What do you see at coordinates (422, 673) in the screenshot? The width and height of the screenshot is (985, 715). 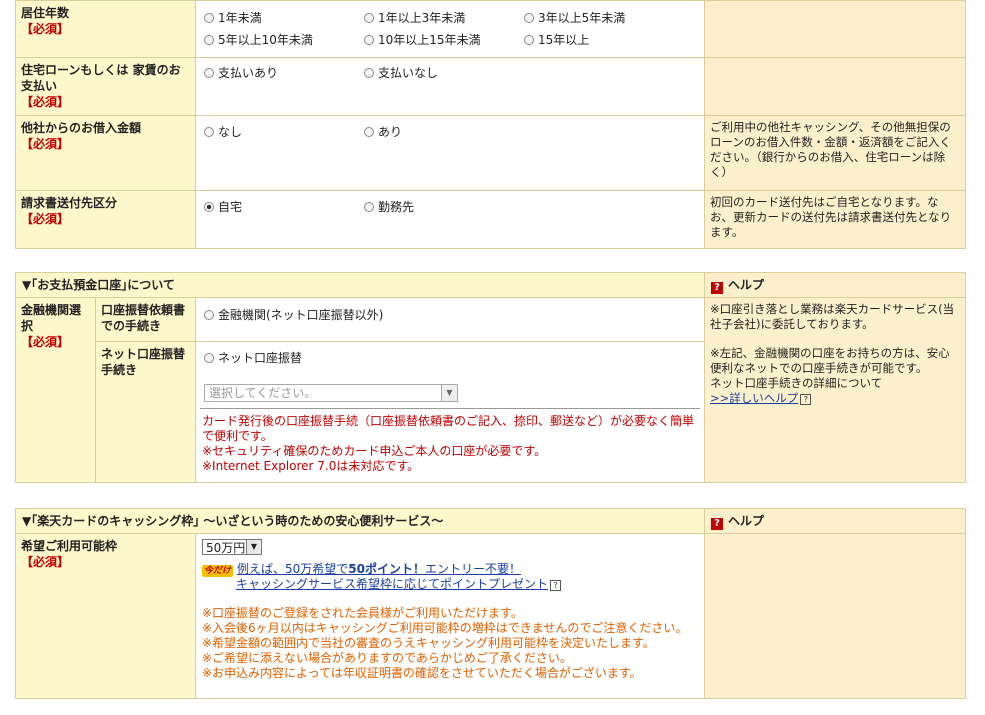 I see `cashing-note: ※お申込み内容によっては年収証明書の確認をさせていただく場合がございます。` at bounding box center [422, 673].